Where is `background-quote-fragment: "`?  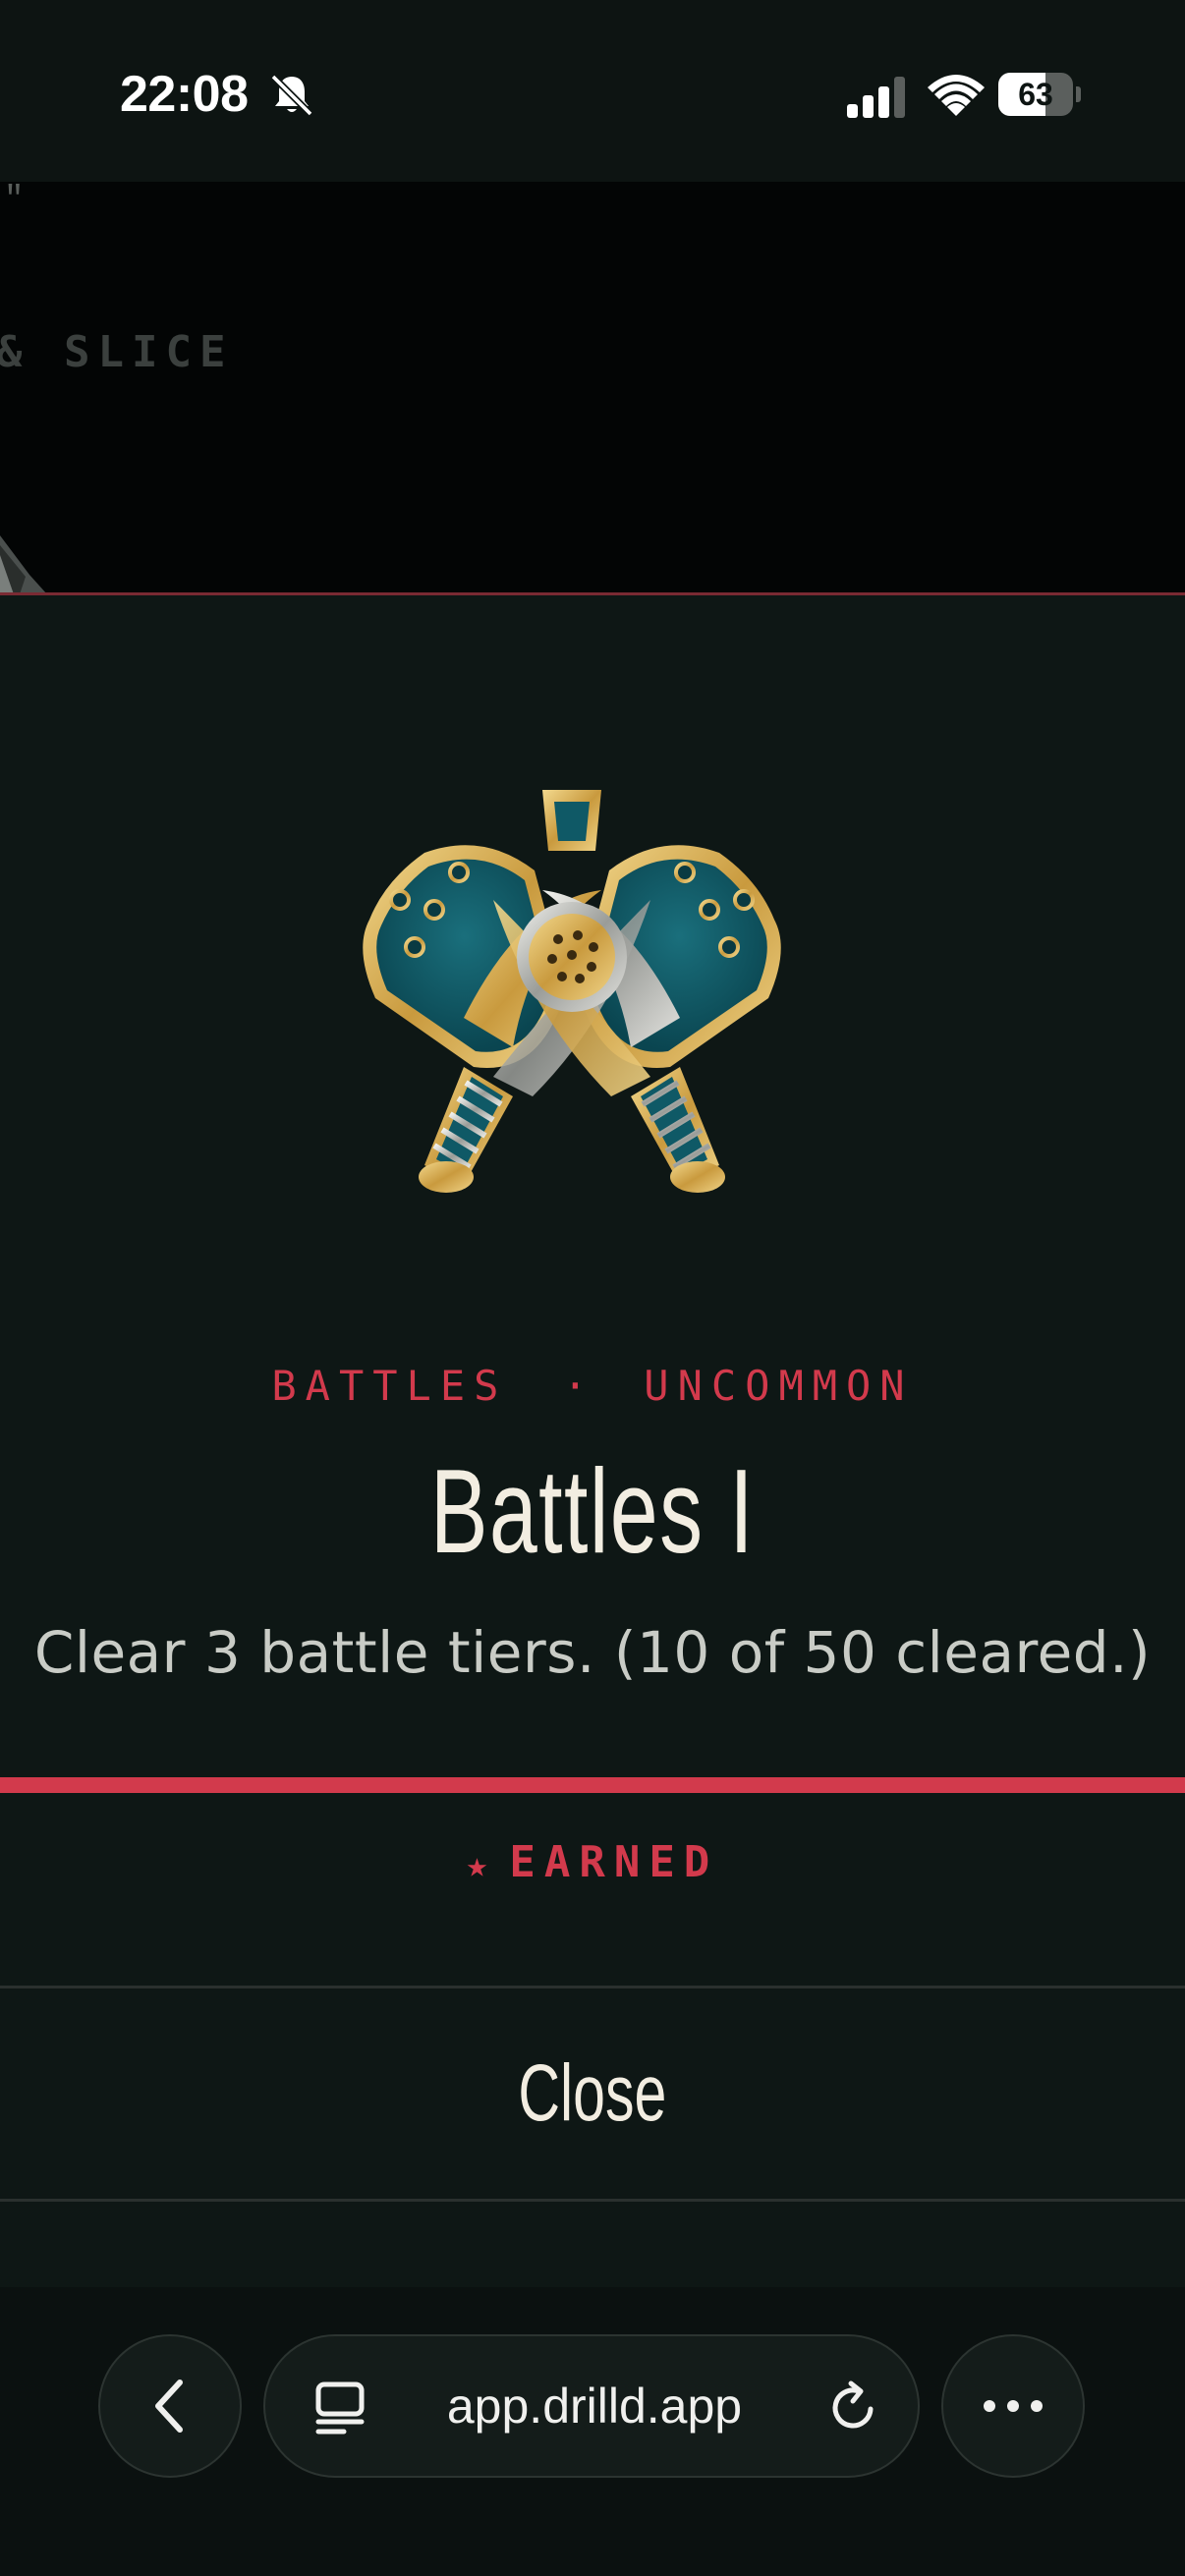
background-quote-fragment: " is located at coordinates (15, 200).